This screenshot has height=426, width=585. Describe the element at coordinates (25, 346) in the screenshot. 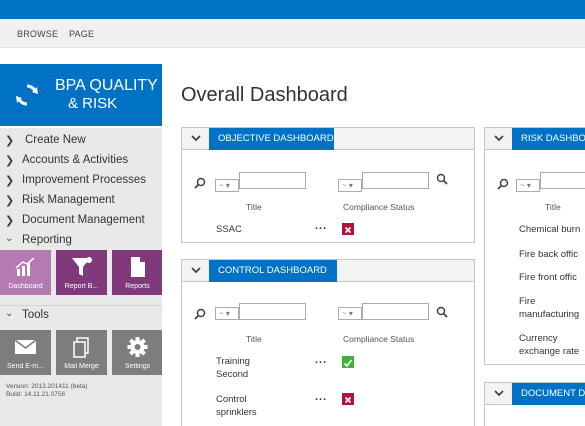

I see `mail-icon` at that location.